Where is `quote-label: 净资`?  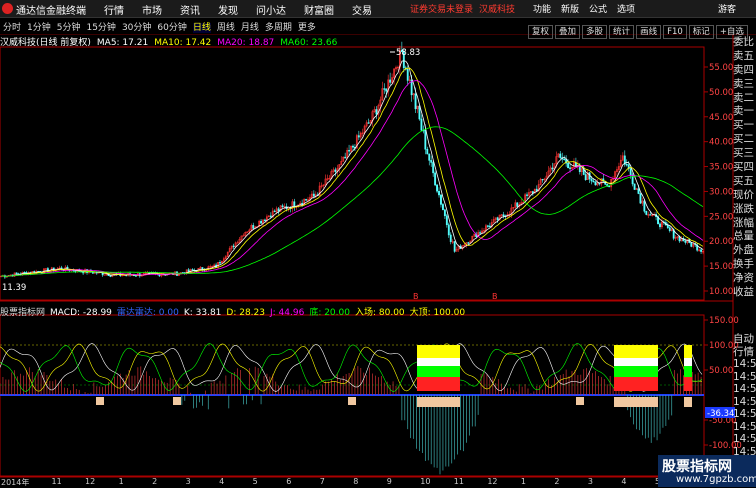 quote-label: 净资 is located at coordinates (743, 278).